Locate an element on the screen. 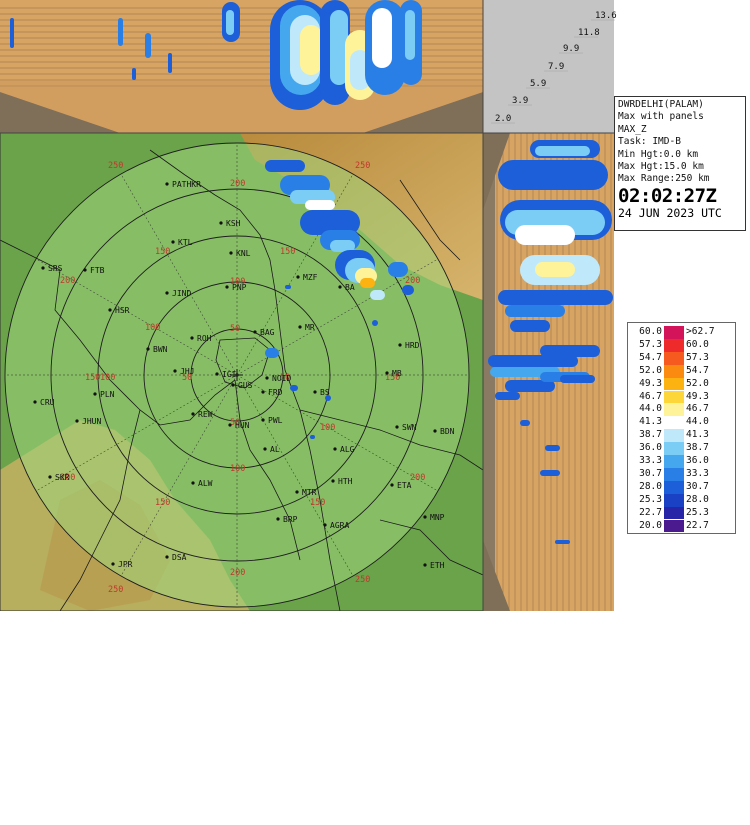  place-name: KSH is located at coordinates (233, 223).